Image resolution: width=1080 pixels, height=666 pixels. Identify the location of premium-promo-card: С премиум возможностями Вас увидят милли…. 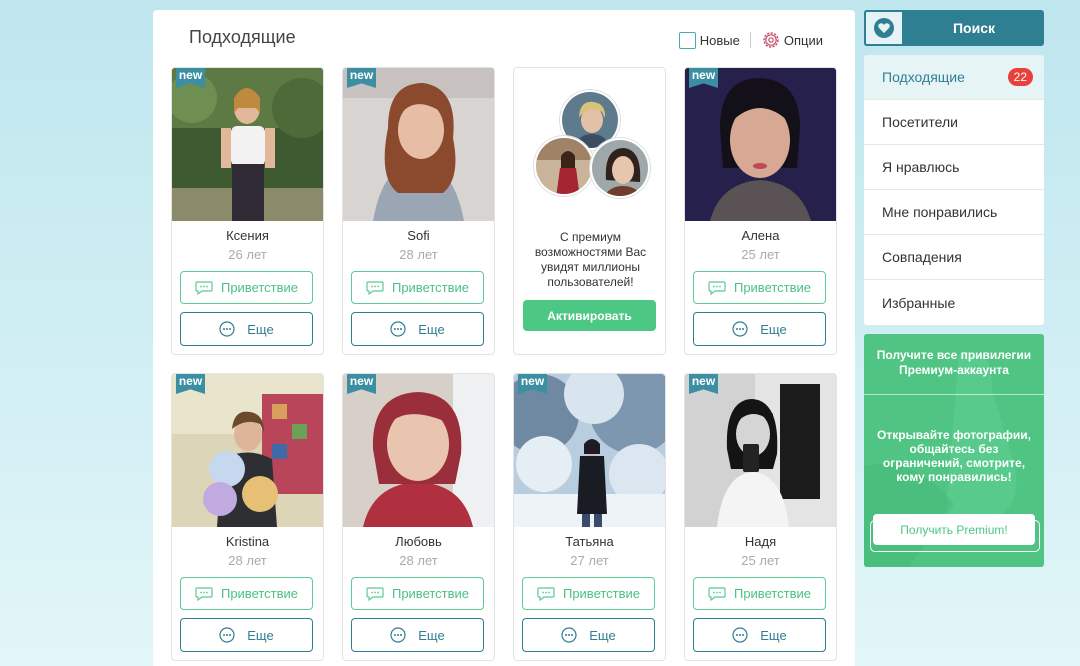
(589, 211).